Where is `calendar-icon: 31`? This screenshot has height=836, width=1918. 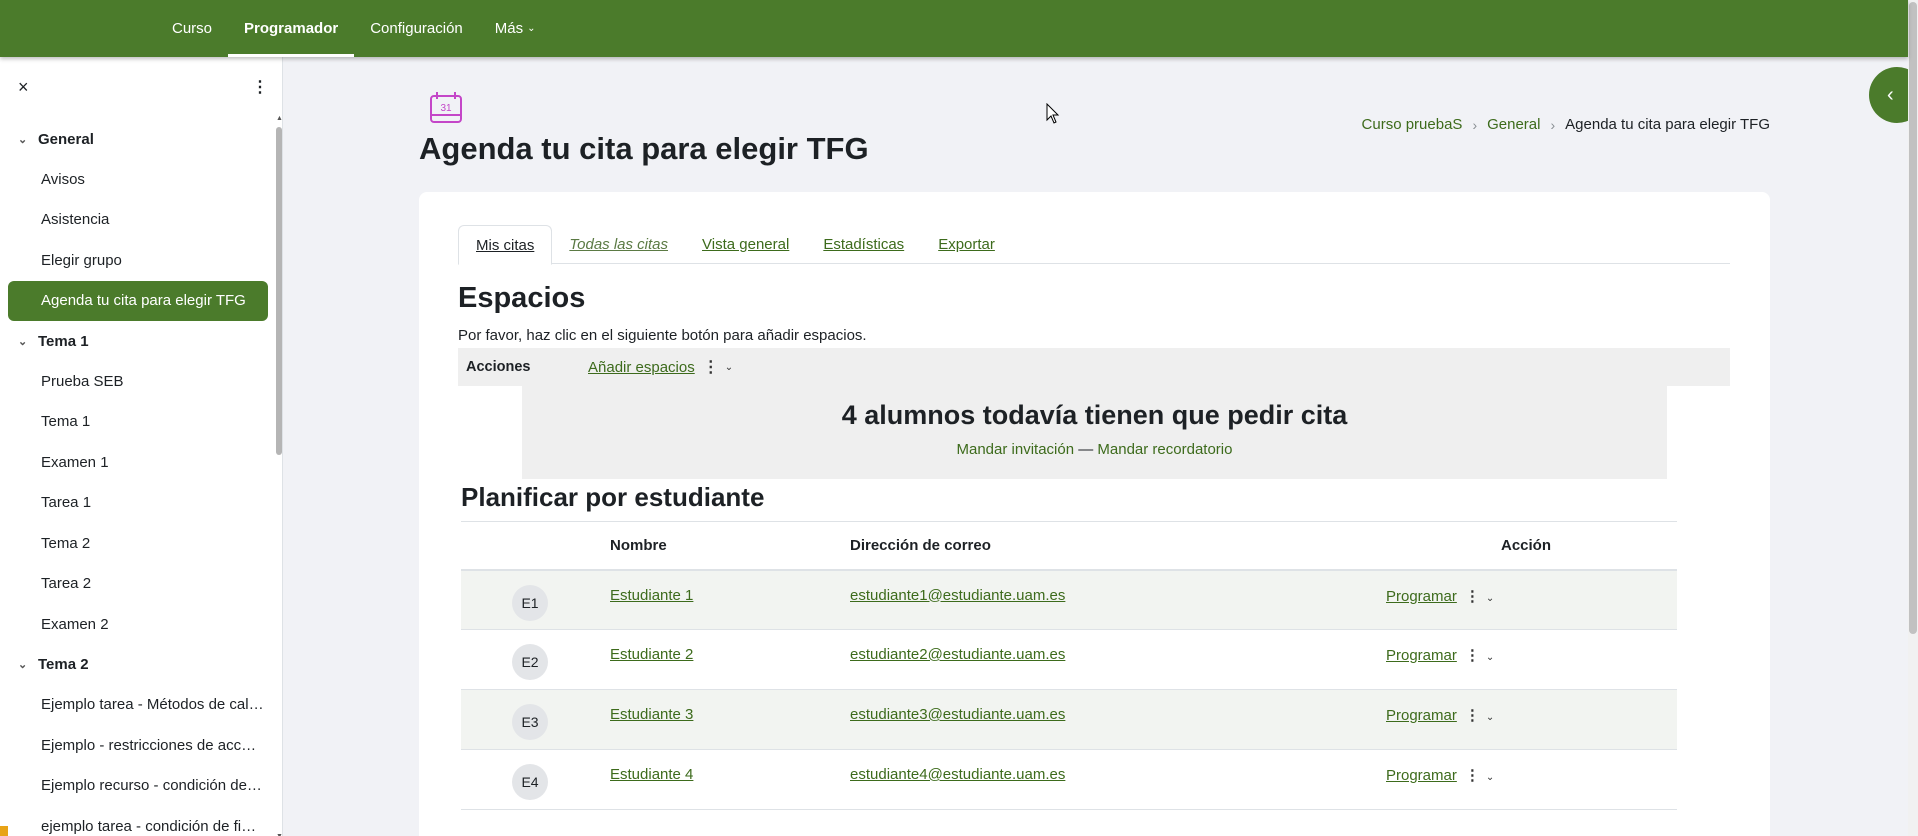
calendar-icon: 31 is located at coordinates (446, 107).